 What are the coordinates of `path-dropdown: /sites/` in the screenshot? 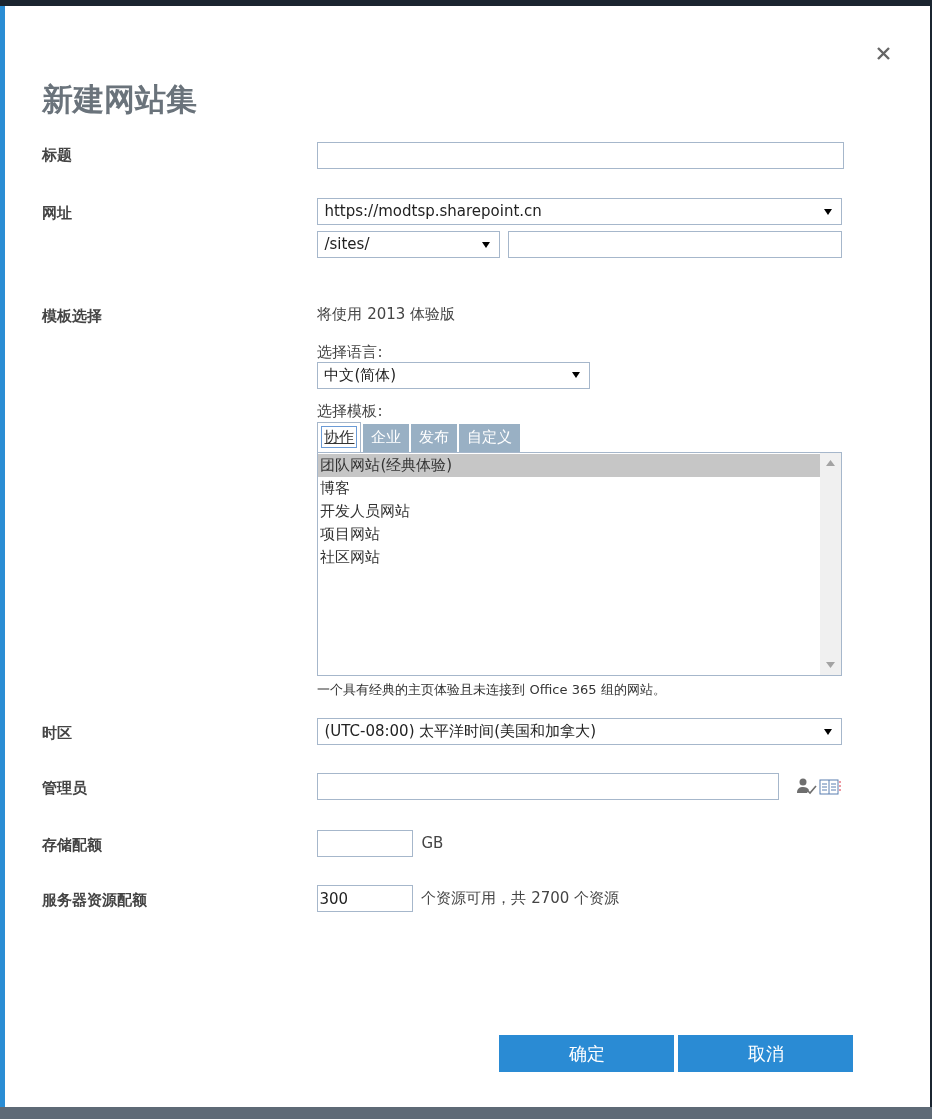 It's located at (409, 244).